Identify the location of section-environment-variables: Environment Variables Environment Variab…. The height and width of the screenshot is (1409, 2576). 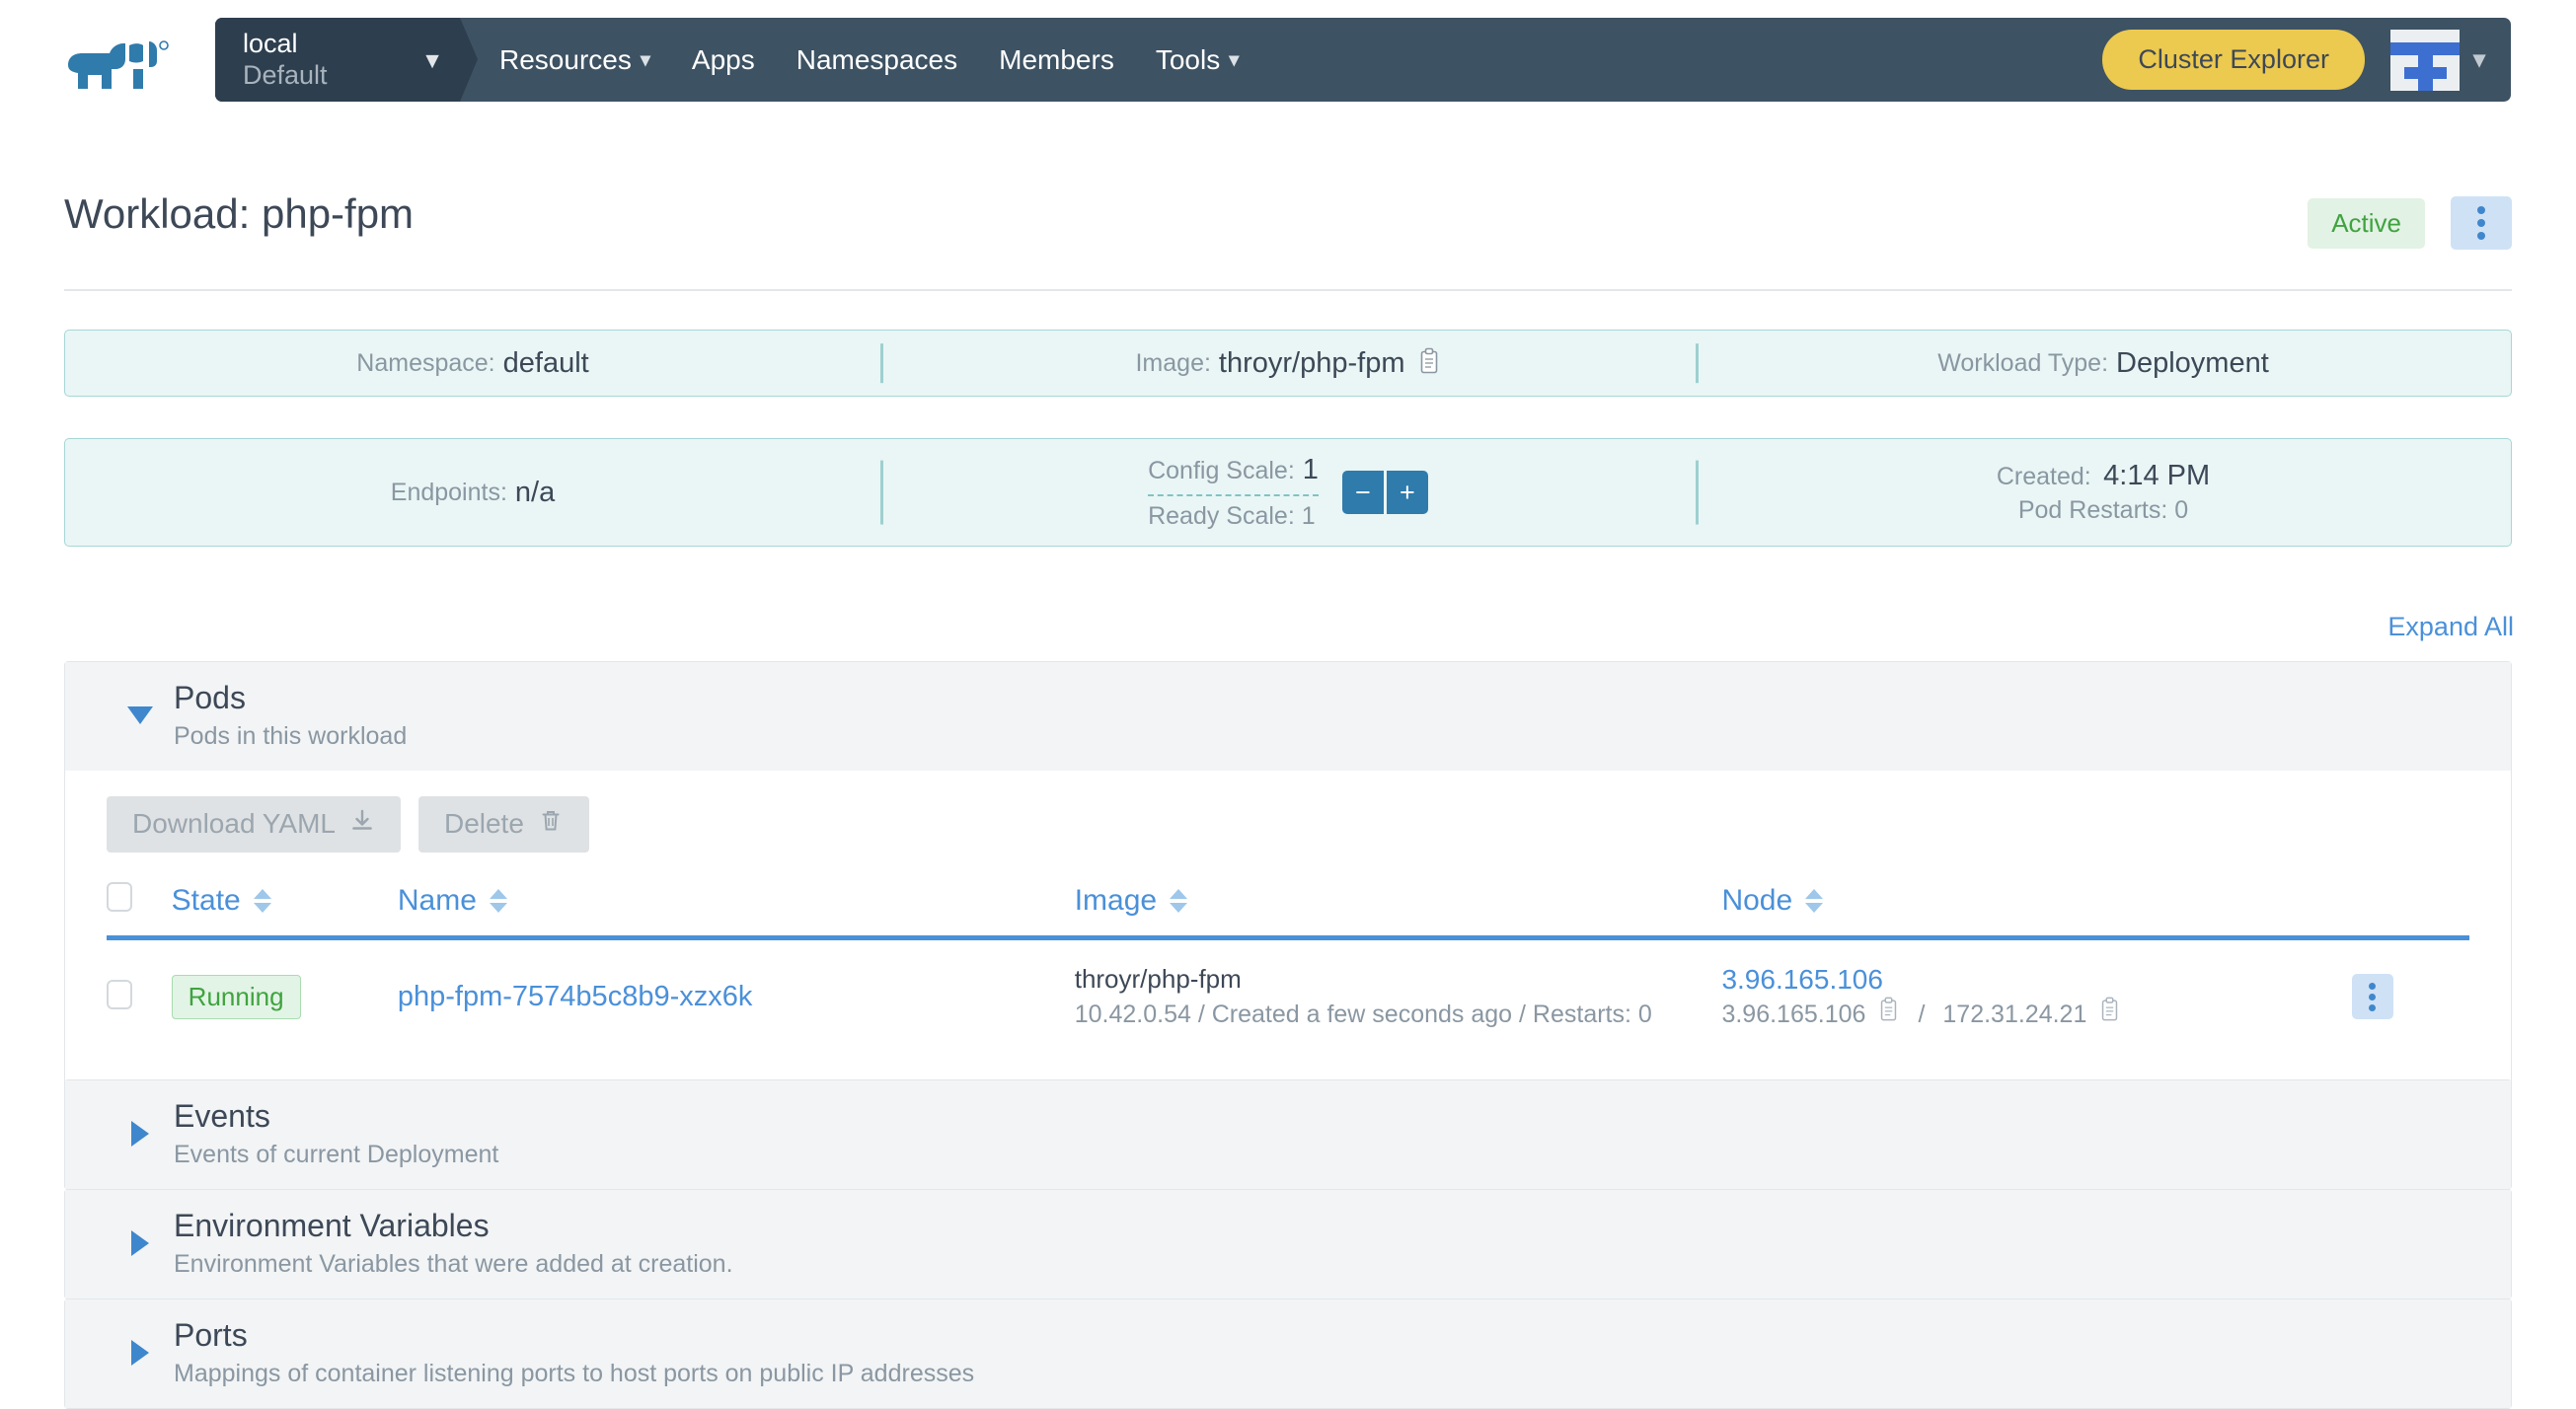
(1288, 1244).